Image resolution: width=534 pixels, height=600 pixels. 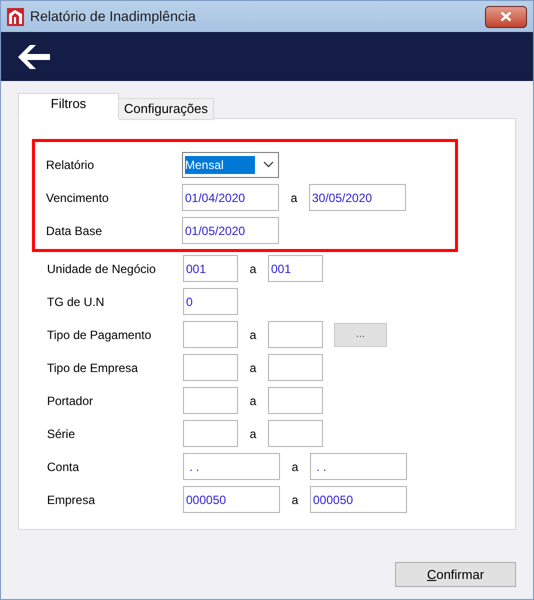 I want to click on field-label: Unidade de Negócio, so click(x=102, y=269).